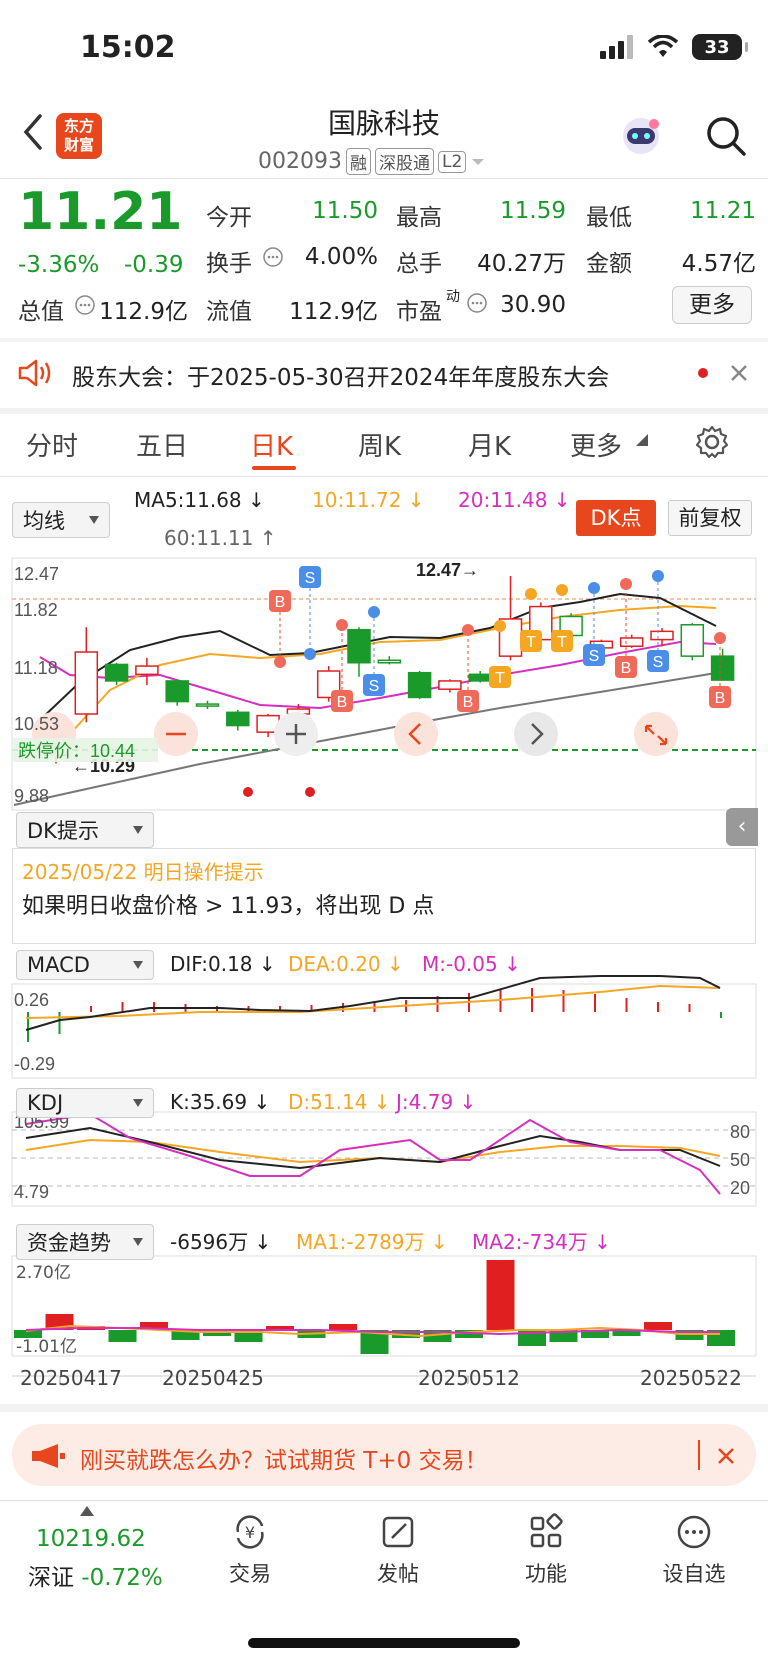 The height and width of the screenshot is (1663, 768). I want to click on y-label-2: 11.82, so click(36, 610).